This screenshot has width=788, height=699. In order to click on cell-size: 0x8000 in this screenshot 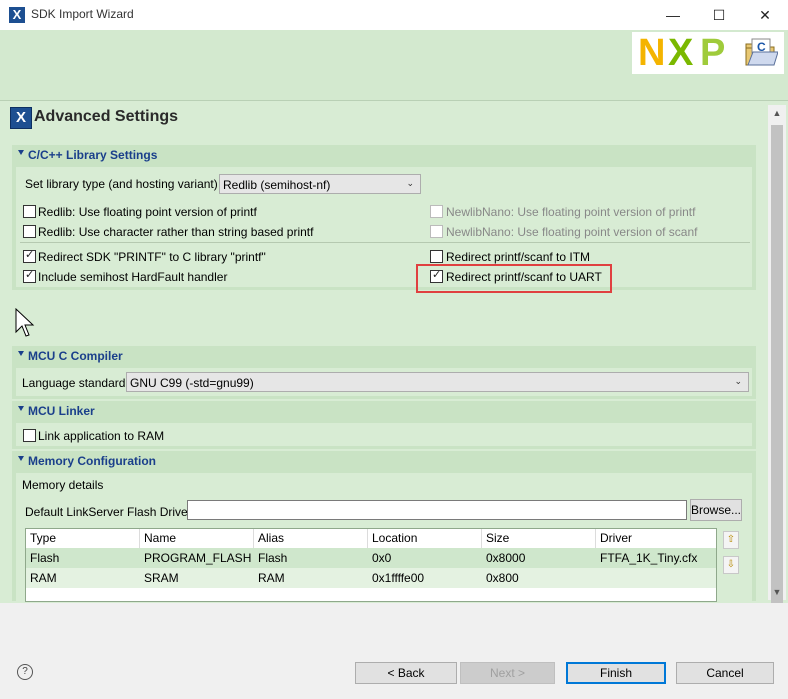, I will do `click(506, 558)`.